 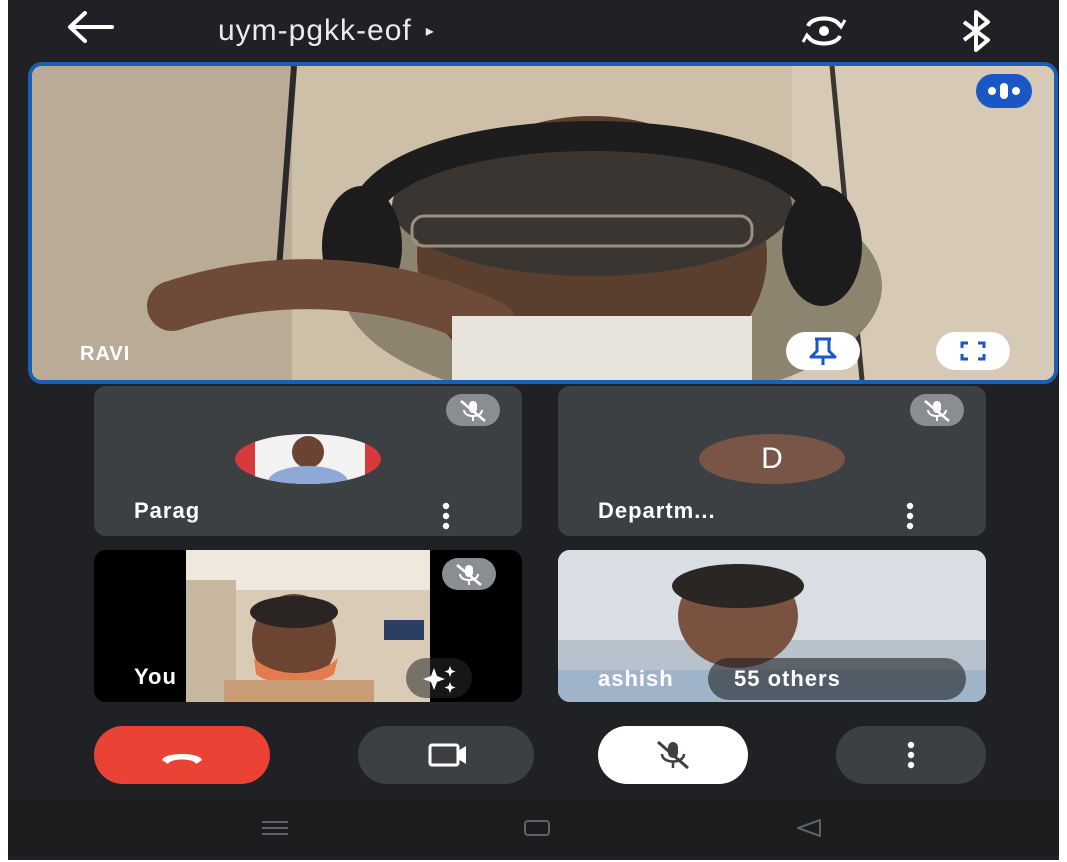 What do you see at coordinates (105, 354) in the screenshot?
I see `participant-name: RAVI` at bounding box center [105, 354].